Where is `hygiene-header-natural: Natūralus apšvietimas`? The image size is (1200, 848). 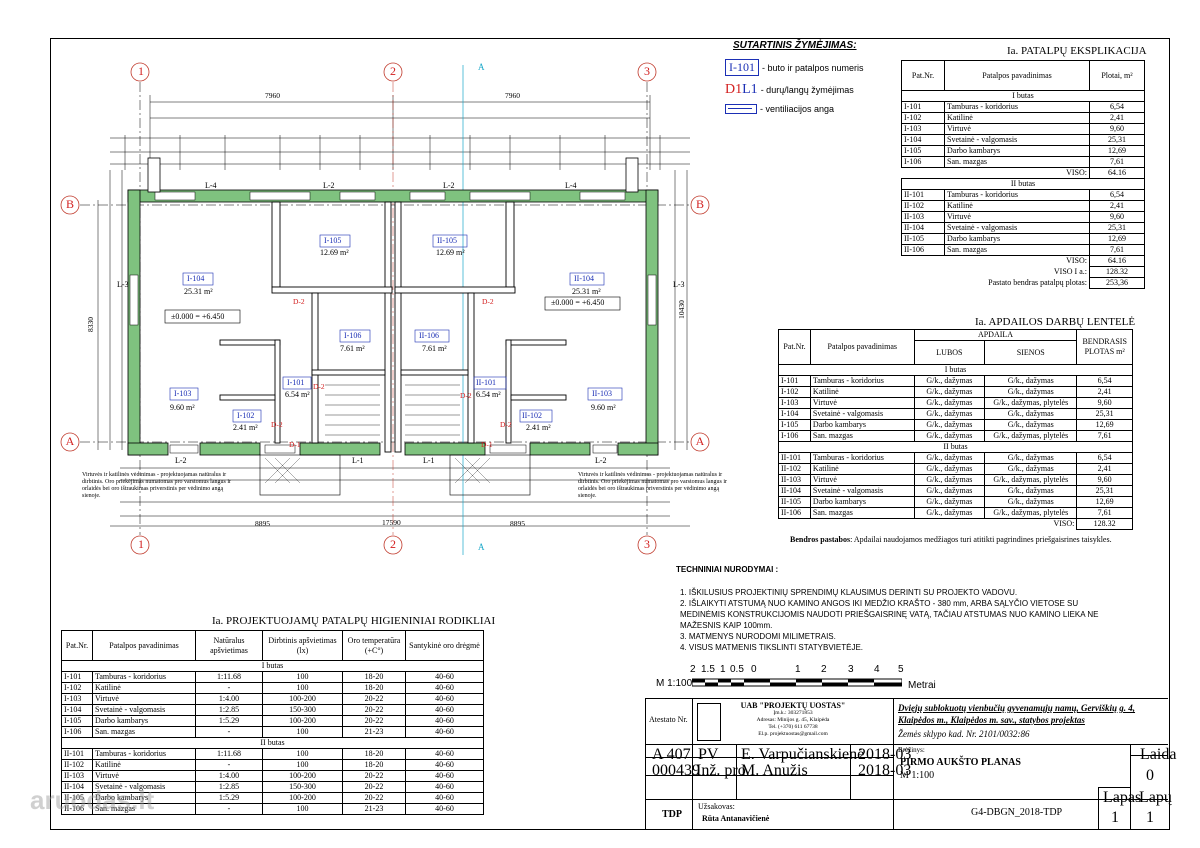
hygiene-header-natural: Natūralus apšvietimas is located at coordinates (229, 645).